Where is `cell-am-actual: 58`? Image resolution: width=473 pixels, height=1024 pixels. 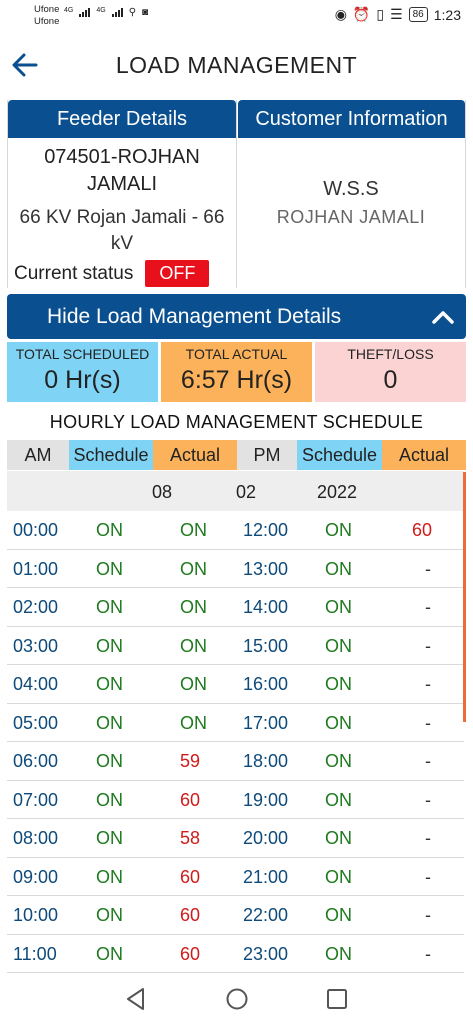
cell-am-actual: 58 is located at coordinates (190, 838).